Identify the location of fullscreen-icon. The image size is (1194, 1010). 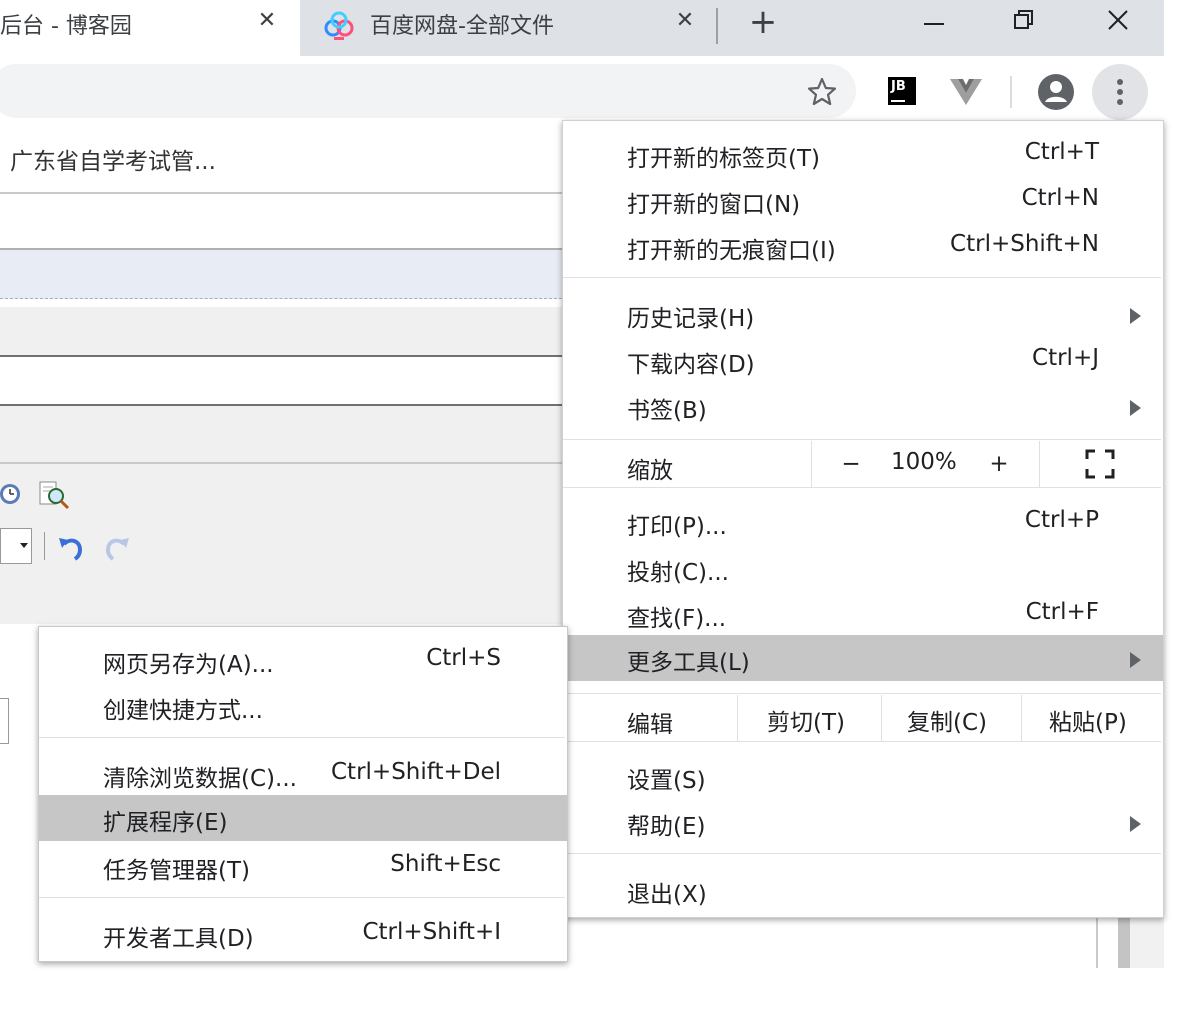
(1100, 464).